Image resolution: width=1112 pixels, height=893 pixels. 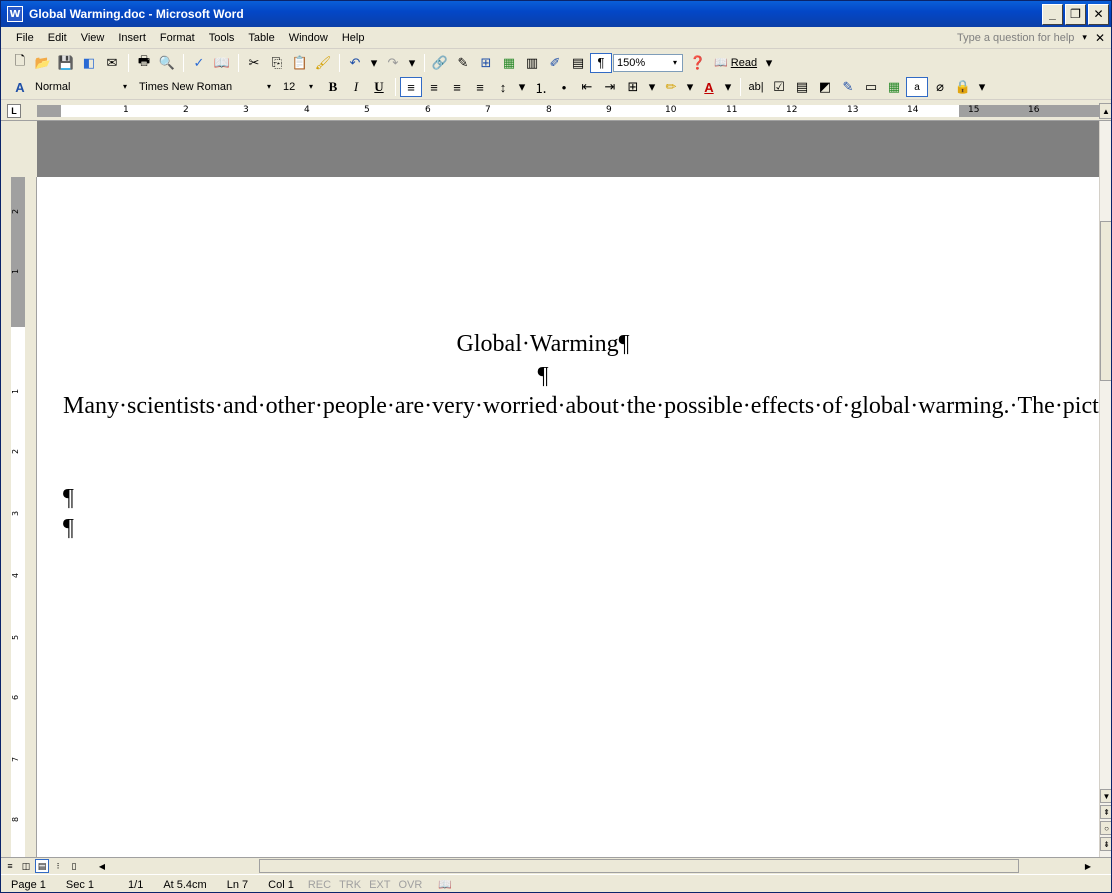 I want to click on line-spacing-icon: ↕, so click(x=503, y=87).